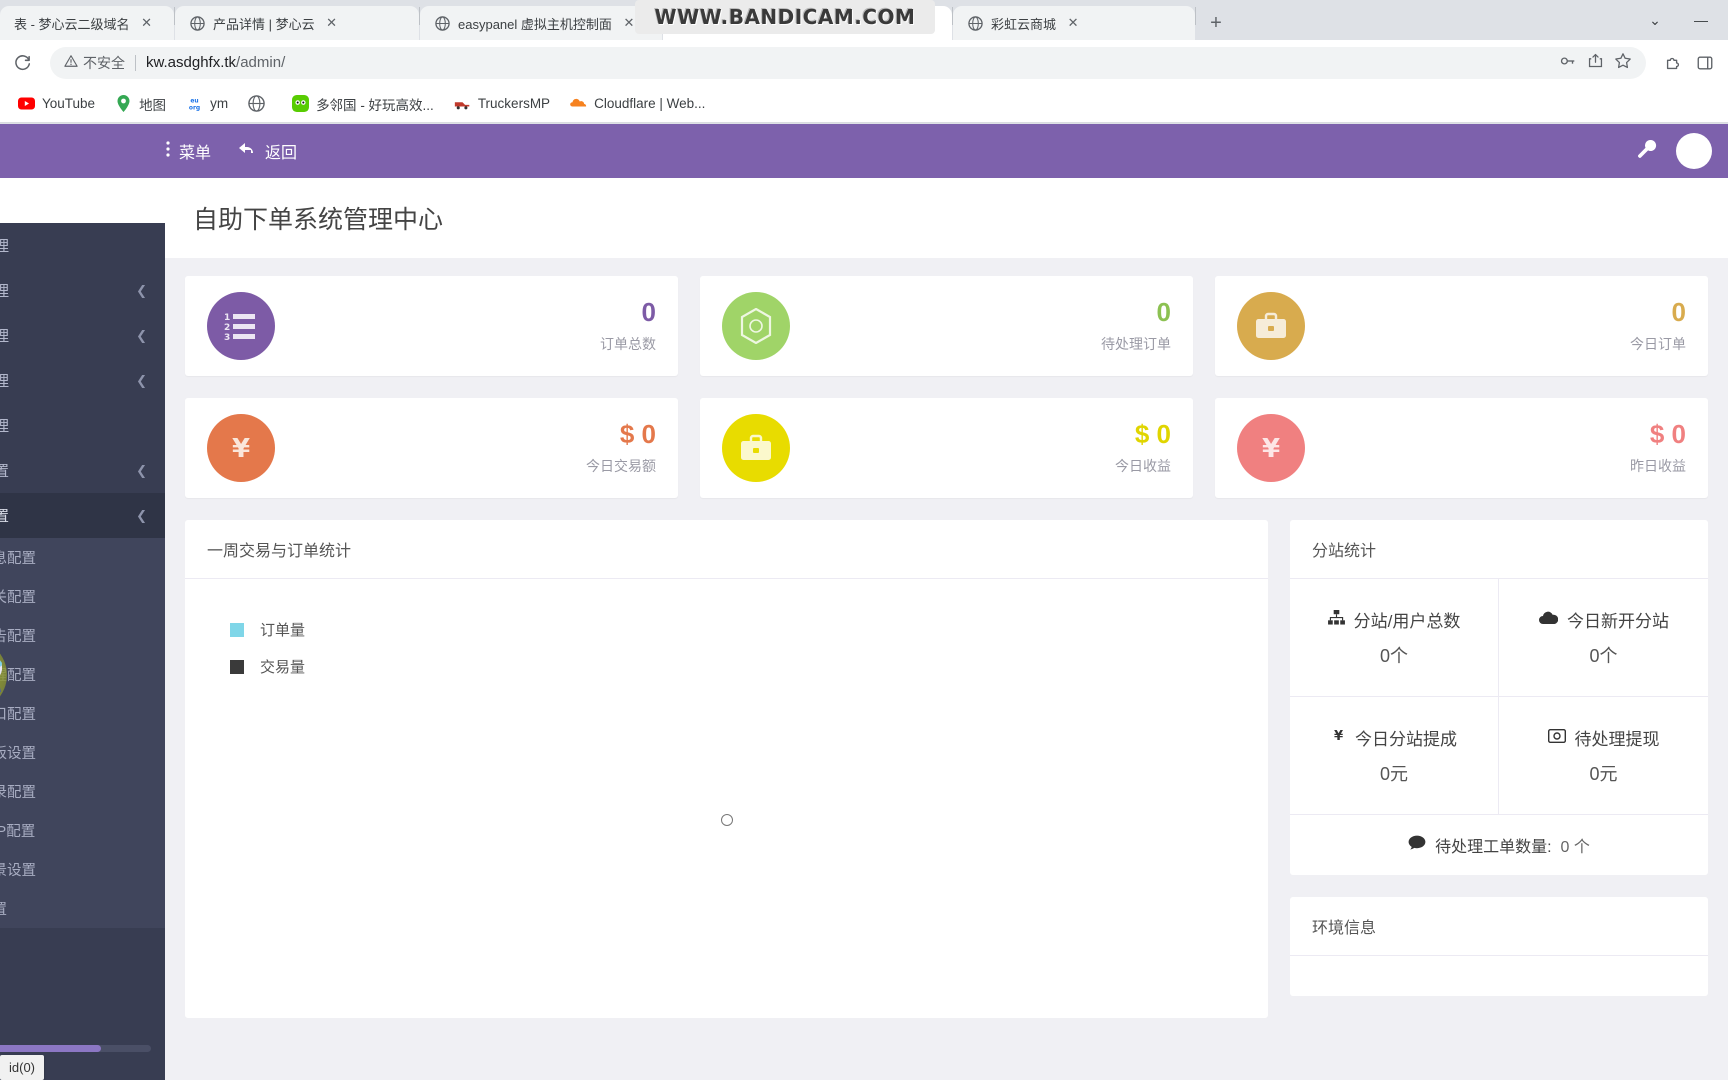  I want to click on new-tab-button: +, so click(1216, 23).